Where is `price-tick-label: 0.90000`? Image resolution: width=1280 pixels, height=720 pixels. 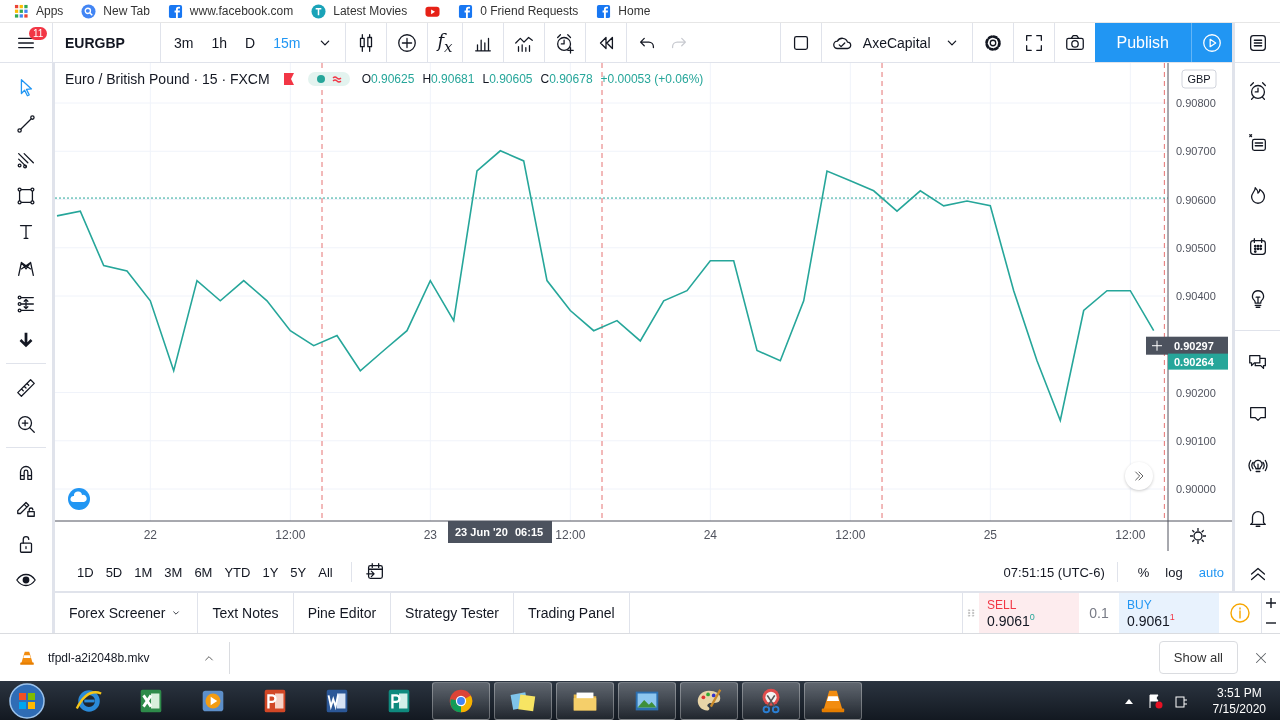 price-tick-label: 0.90000 is located at coordinates (1196, 489).